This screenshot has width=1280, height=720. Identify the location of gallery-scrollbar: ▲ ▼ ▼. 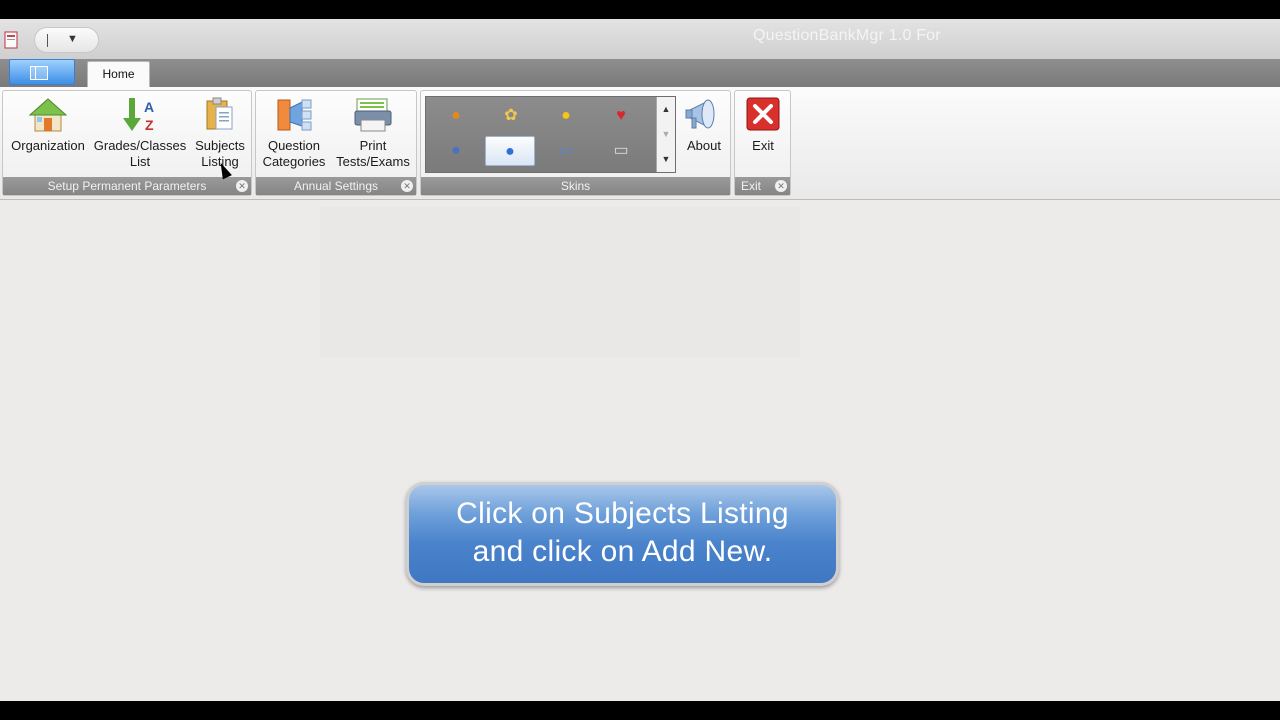
(665, 134).